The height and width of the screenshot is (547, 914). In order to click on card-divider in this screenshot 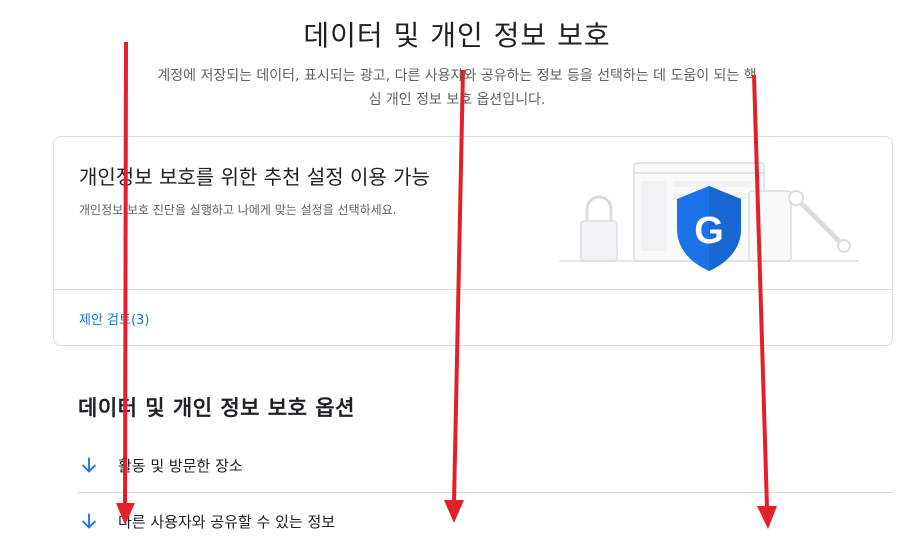, I will do `click(473, 289)`.